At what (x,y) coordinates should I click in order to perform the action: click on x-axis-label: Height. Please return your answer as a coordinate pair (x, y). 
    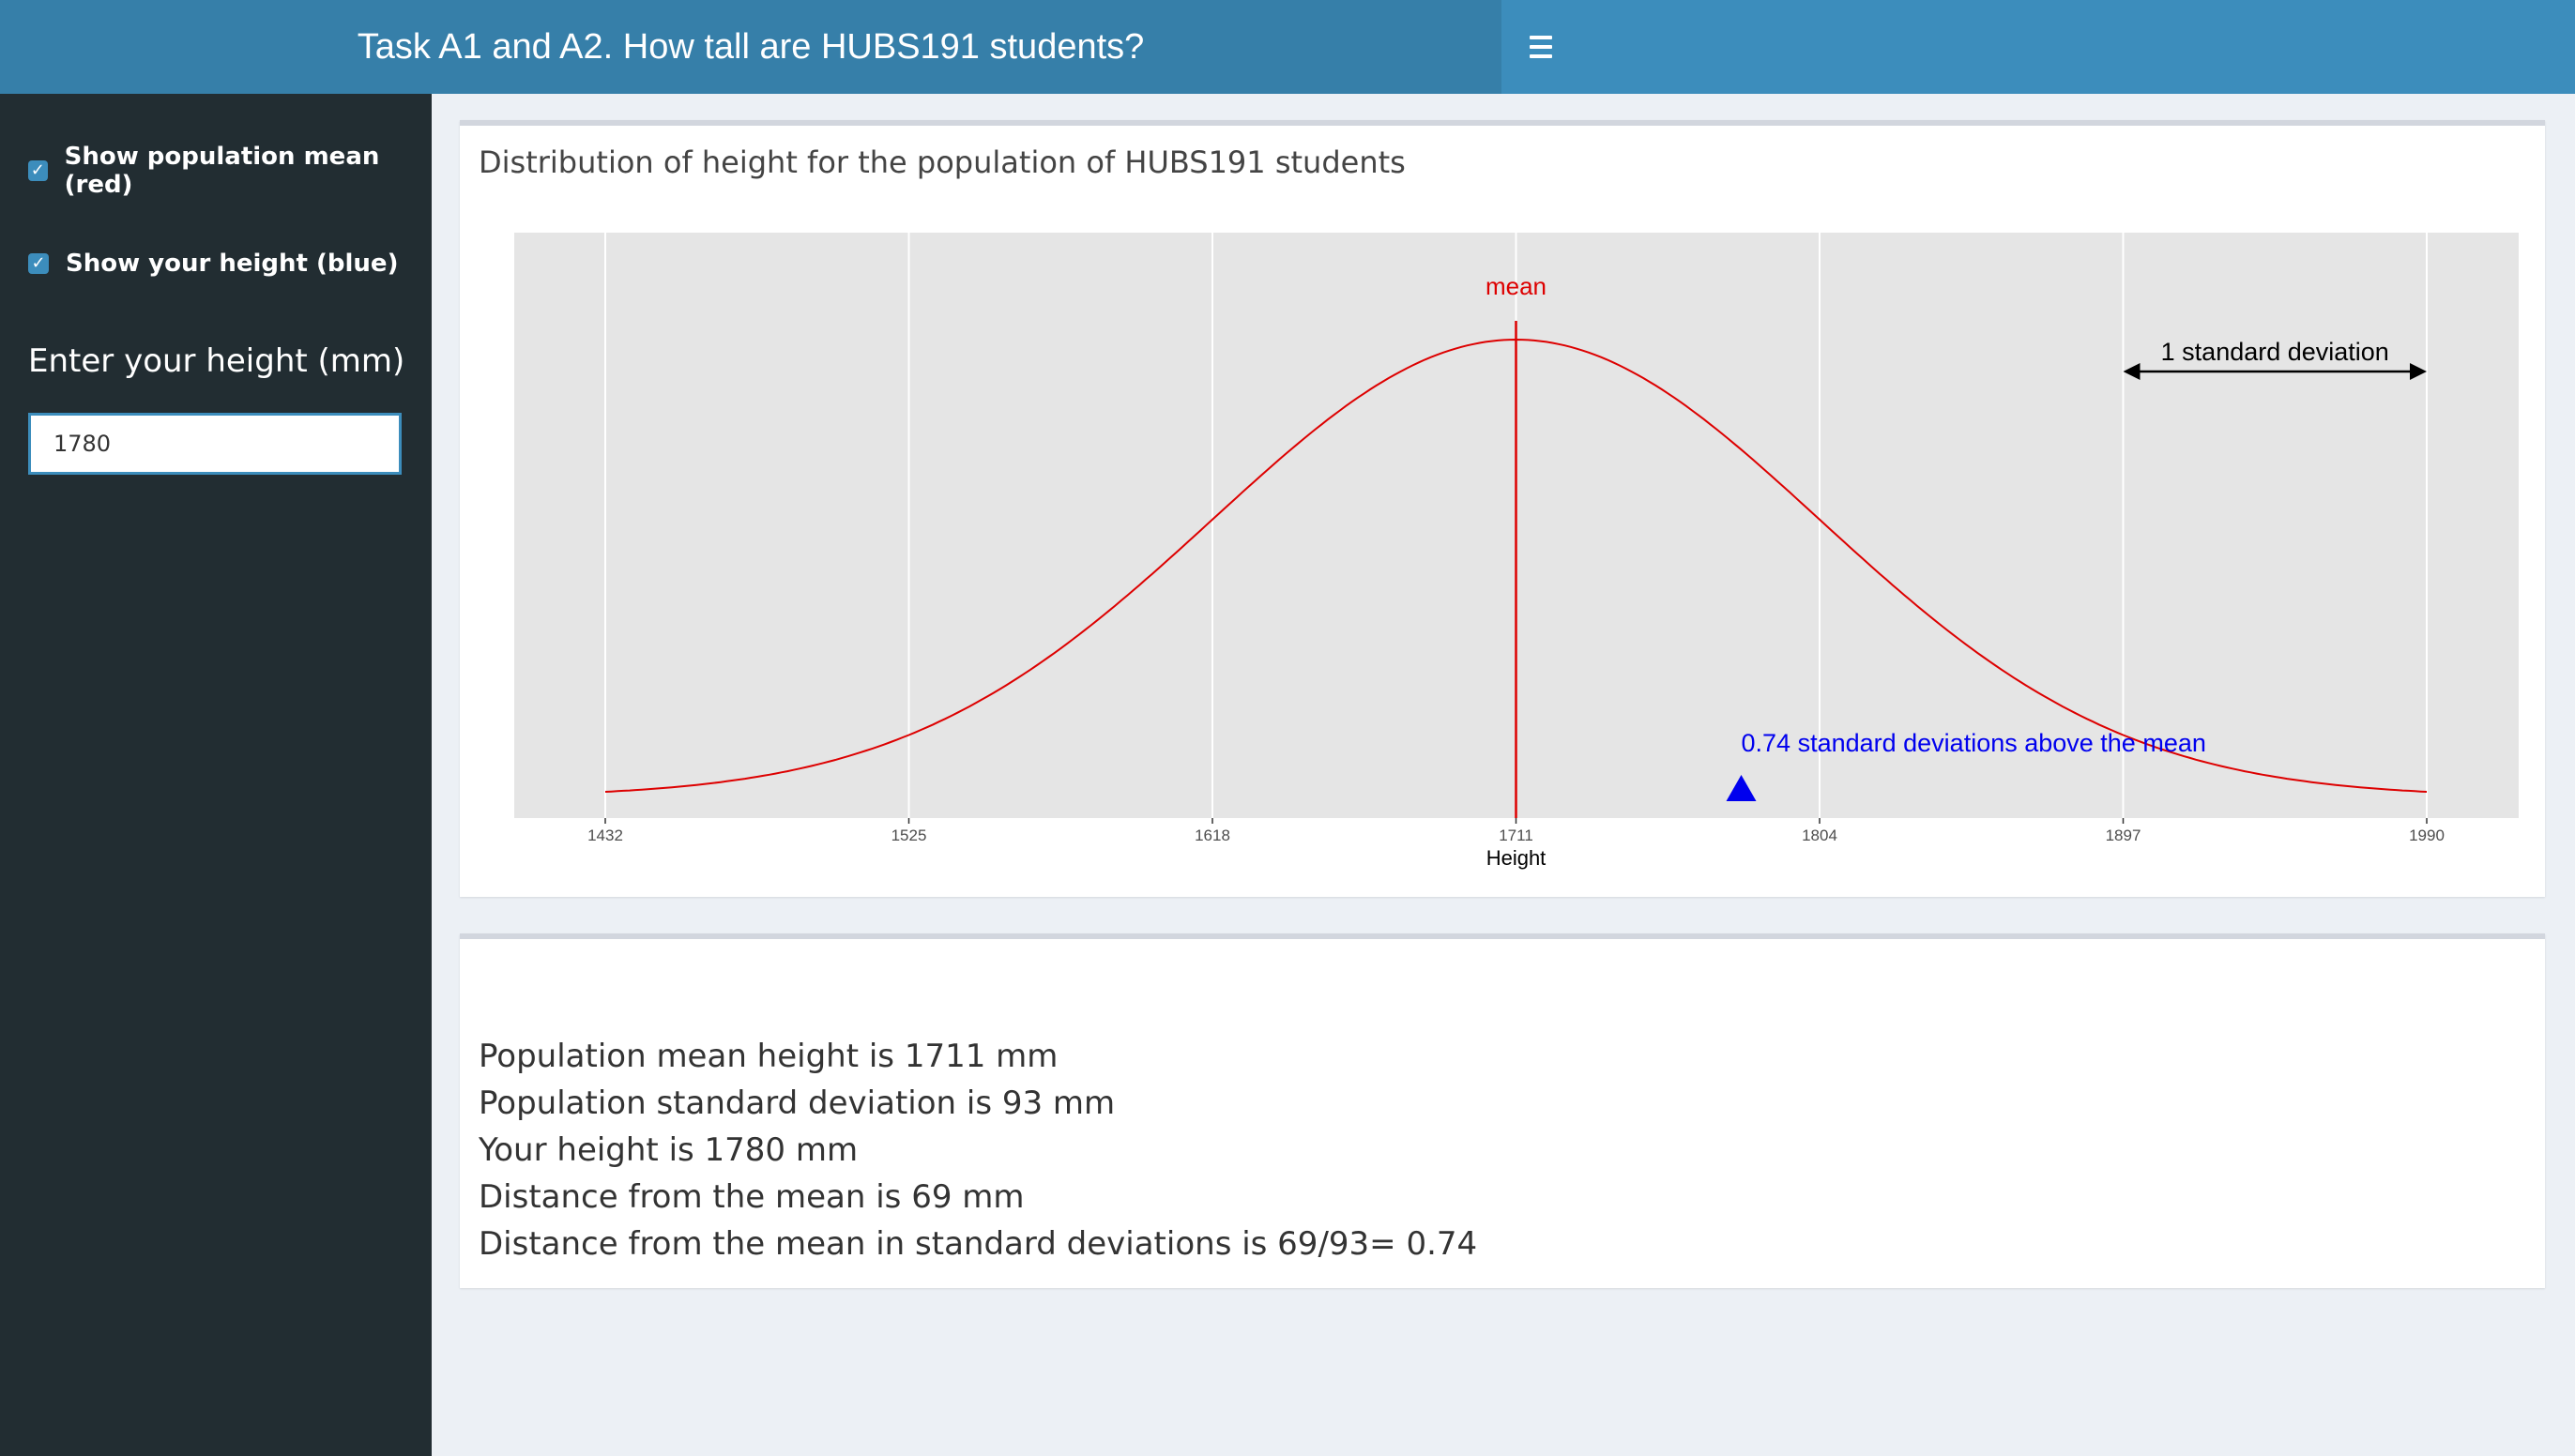
    Looking at the image, I should click on (1517, 858).